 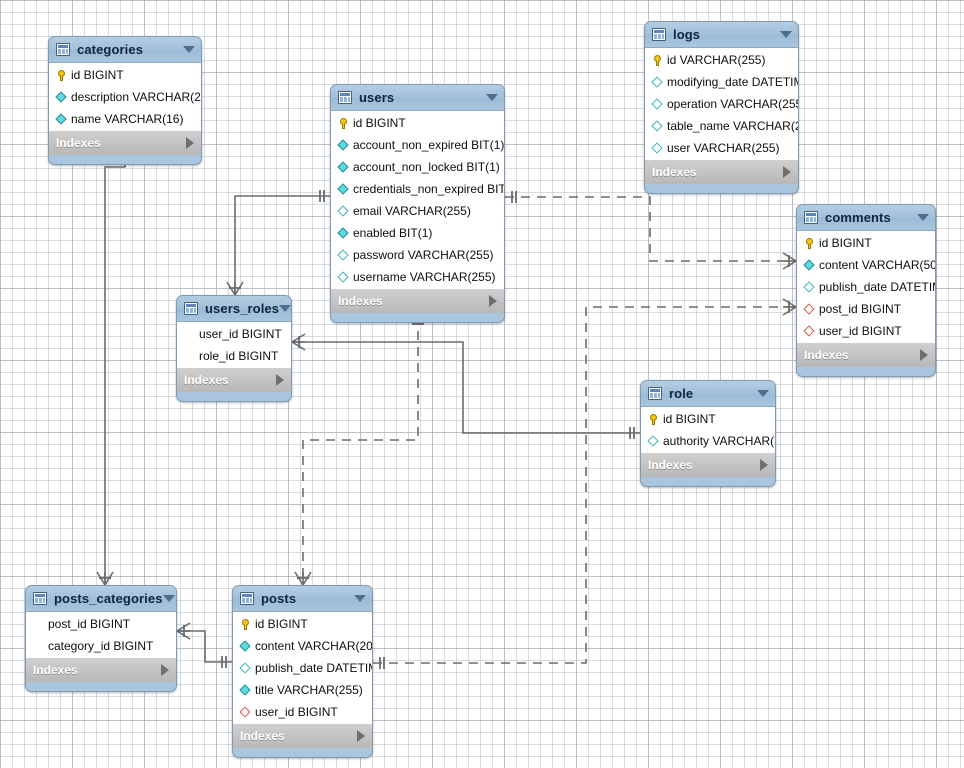 I want to click on table-columns-posts_categories: post_id BIGINT category_id BIGINT, so click(x=101, y=634).